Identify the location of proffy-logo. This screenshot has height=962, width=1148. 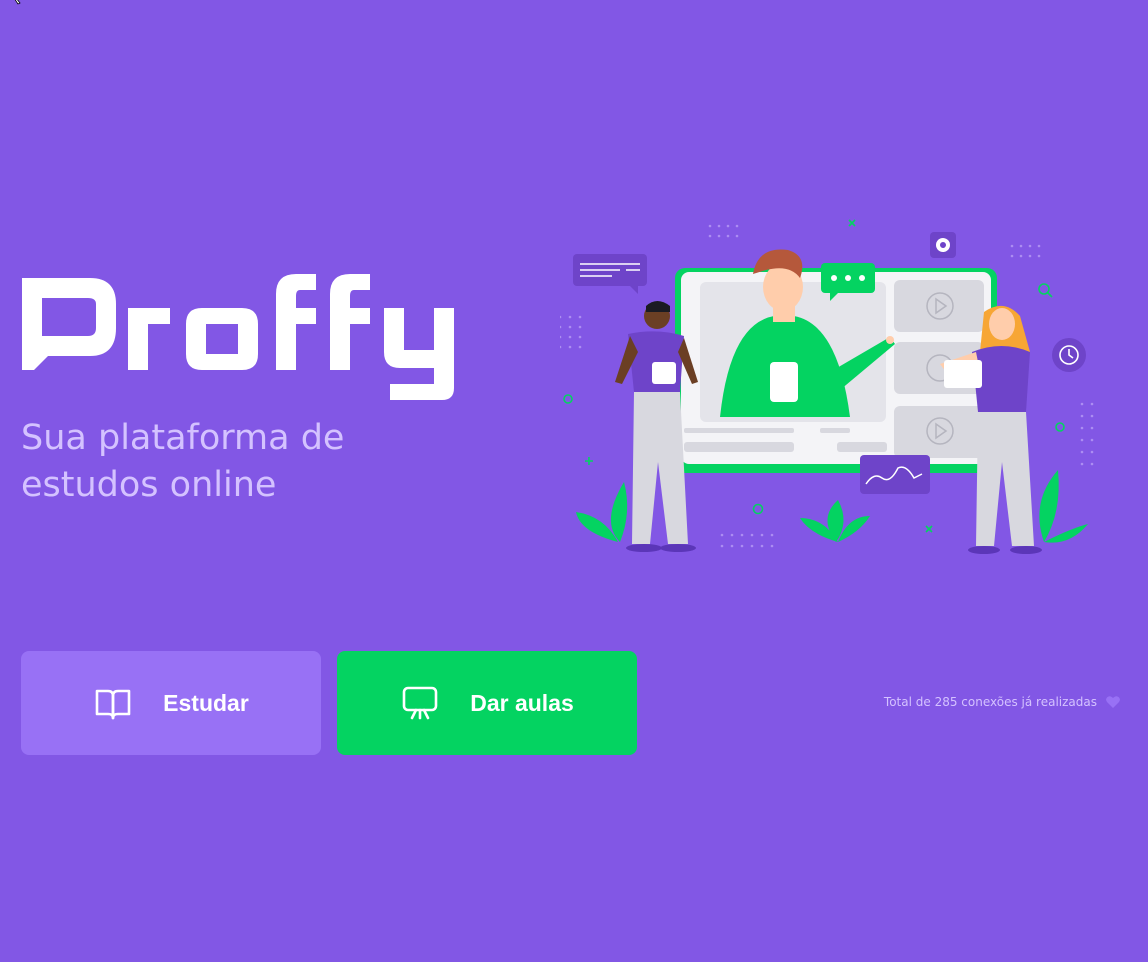
(238, 337).